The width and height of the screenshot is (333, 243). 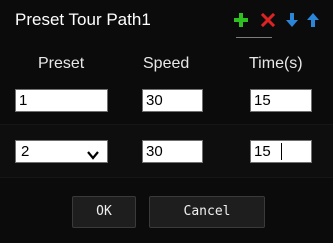 What do you see at coordinates (172, 100) in the screenshot?
I see `row1-speed-input` at bounding box center [172, 100].